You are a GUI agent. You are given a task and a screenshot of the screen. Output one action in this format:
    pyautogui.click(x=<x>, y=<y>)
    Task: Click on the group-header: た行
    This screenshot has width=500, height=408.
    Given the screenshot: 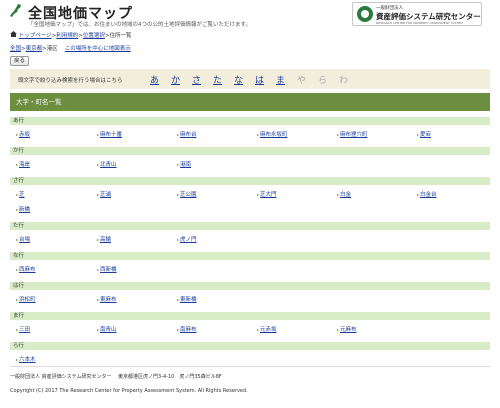 What is the action you would take?
    pyautogui.click(x=250, y=226)
    